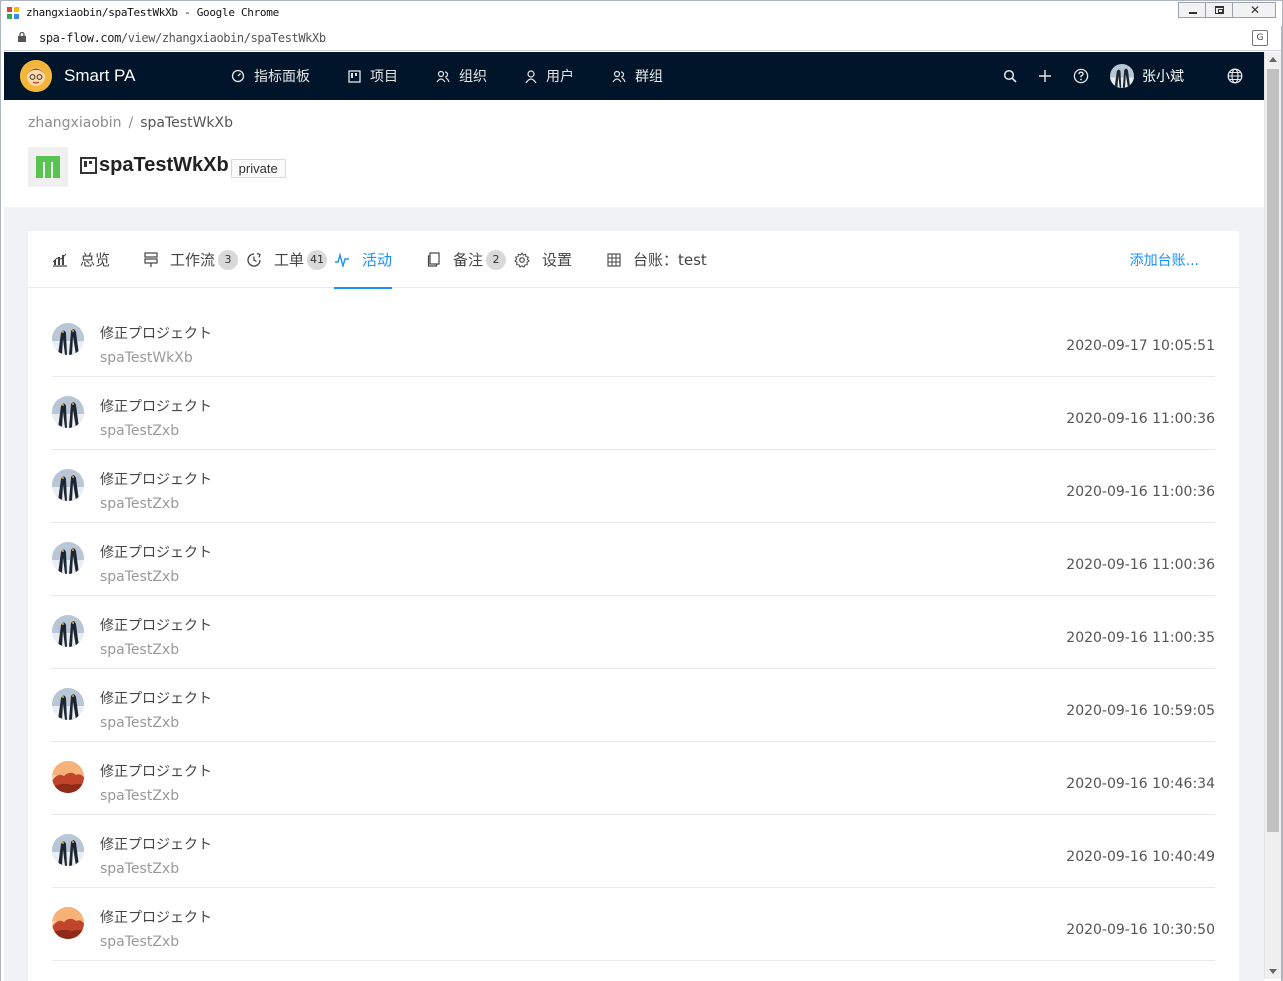  I want to click on list-item: 修正プロジェクト spaTestZxb 2020-09-16 10:46:34, so click(633, 778).